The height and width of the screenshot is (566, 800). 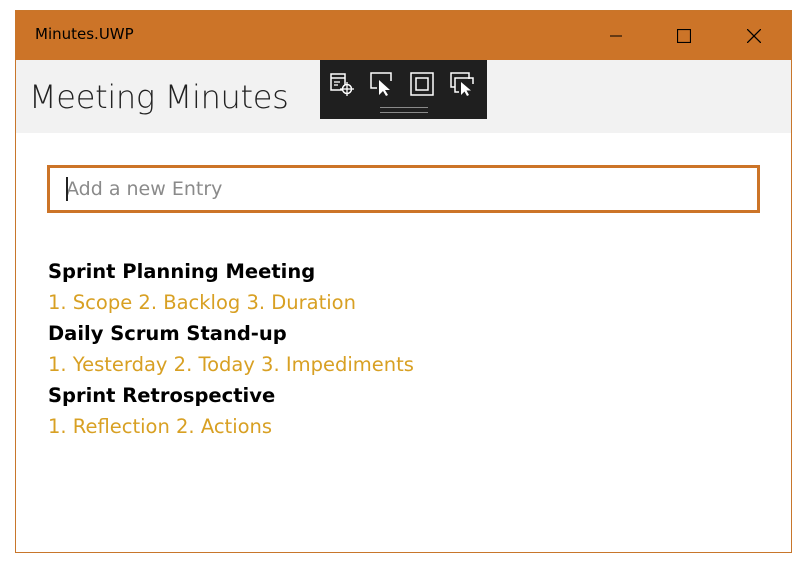 I want to click on select-element-icon, so click(x=342, y=84).